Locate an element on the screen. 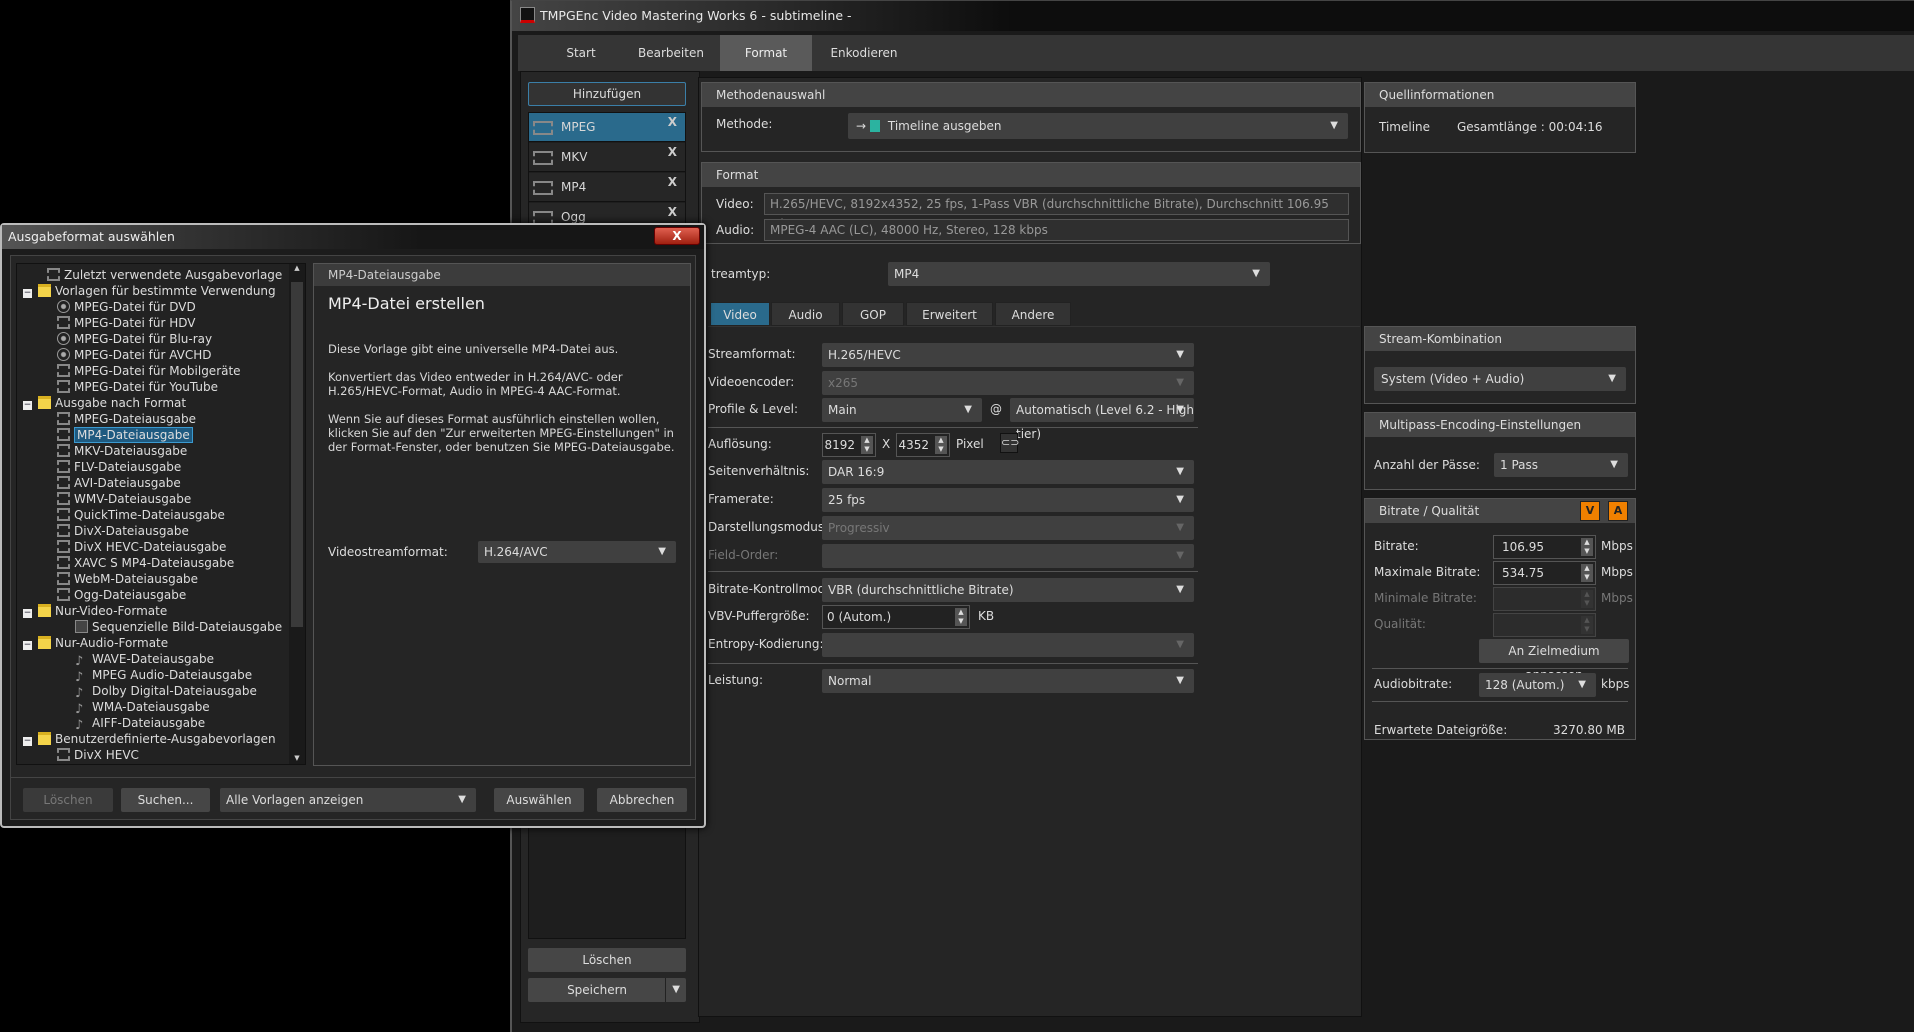 The height and width of the screenshot is (1032, 1914). passes-select: 1 Pass ▼ is located at coordinates (1561, 465).